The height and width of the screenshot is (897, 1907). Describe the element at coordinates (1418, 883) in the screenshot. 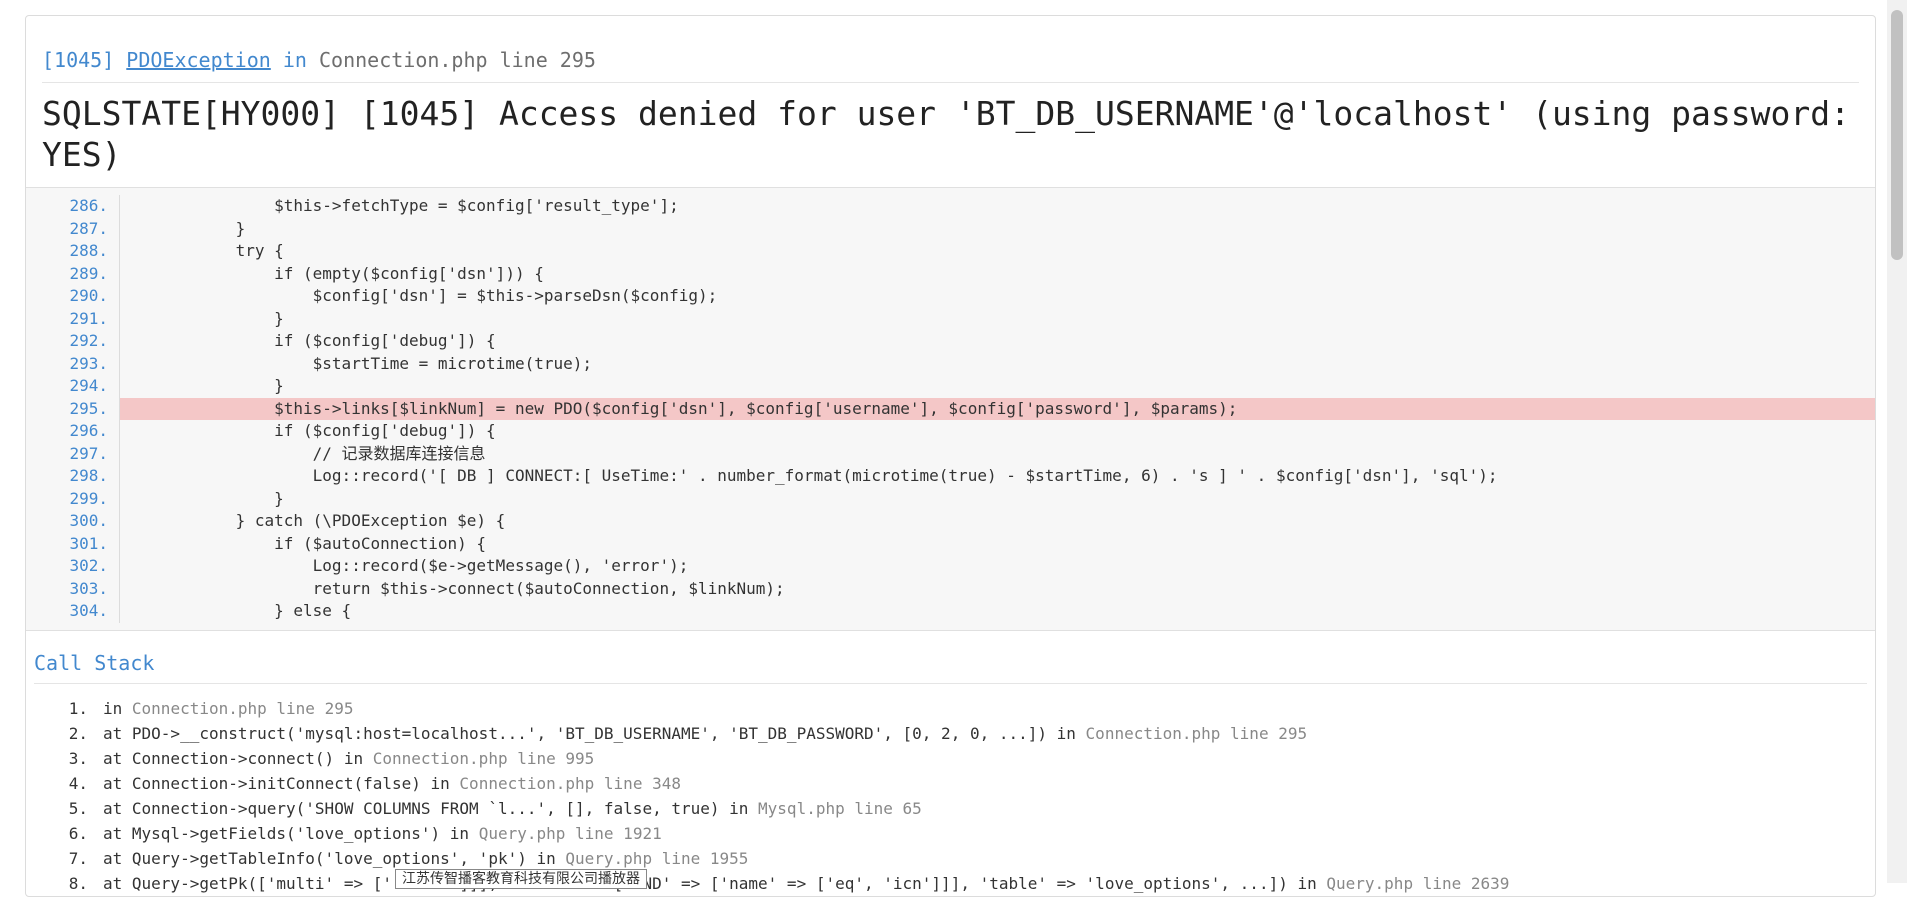

I see `call-stack-file: Query.php line 2639` at that location.